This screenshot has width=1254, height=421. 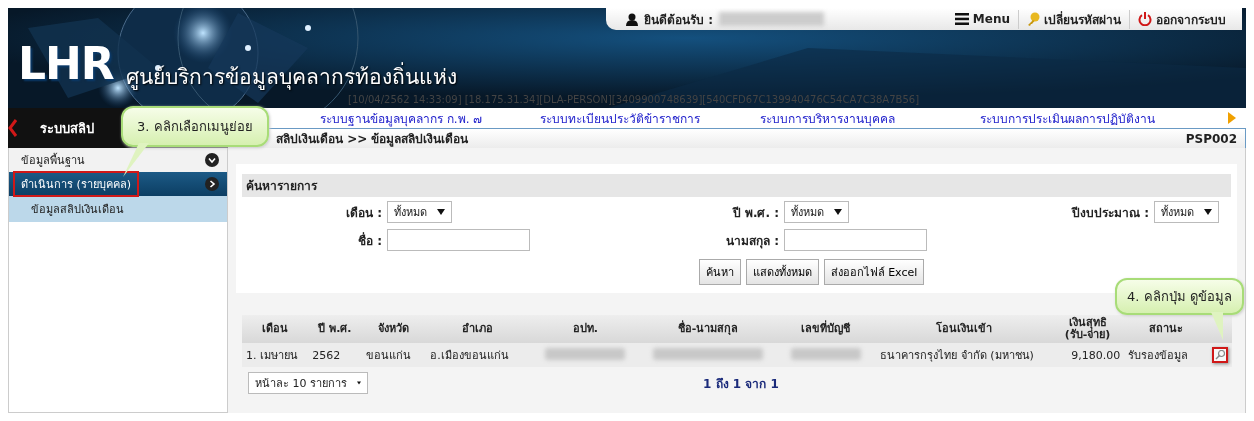 I want to click on table-cell: รับรองข้อมูล, so click(x=1166, y=355).